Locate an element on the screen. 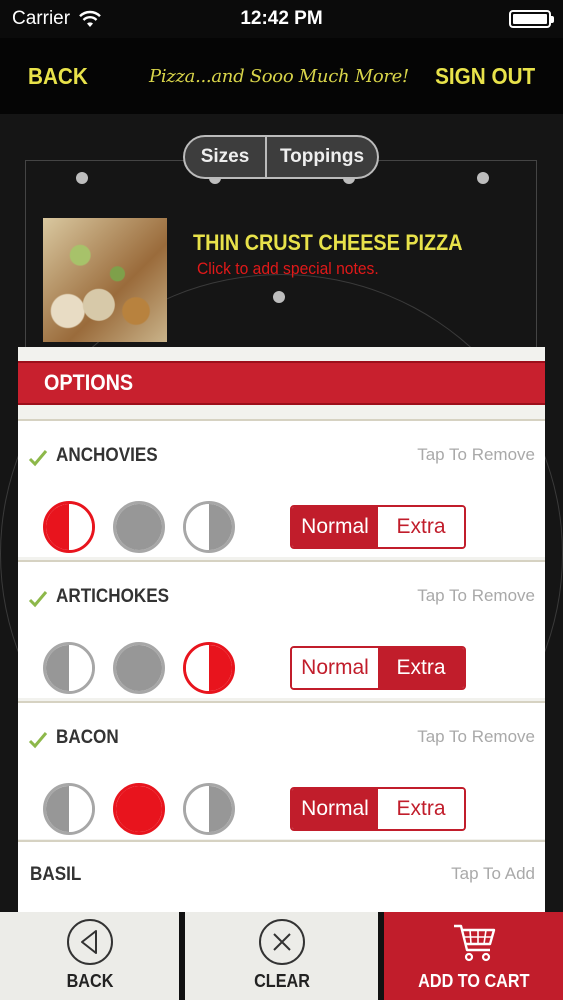  topping-name: ARTICHOKES is located at coordinates (113, 596).